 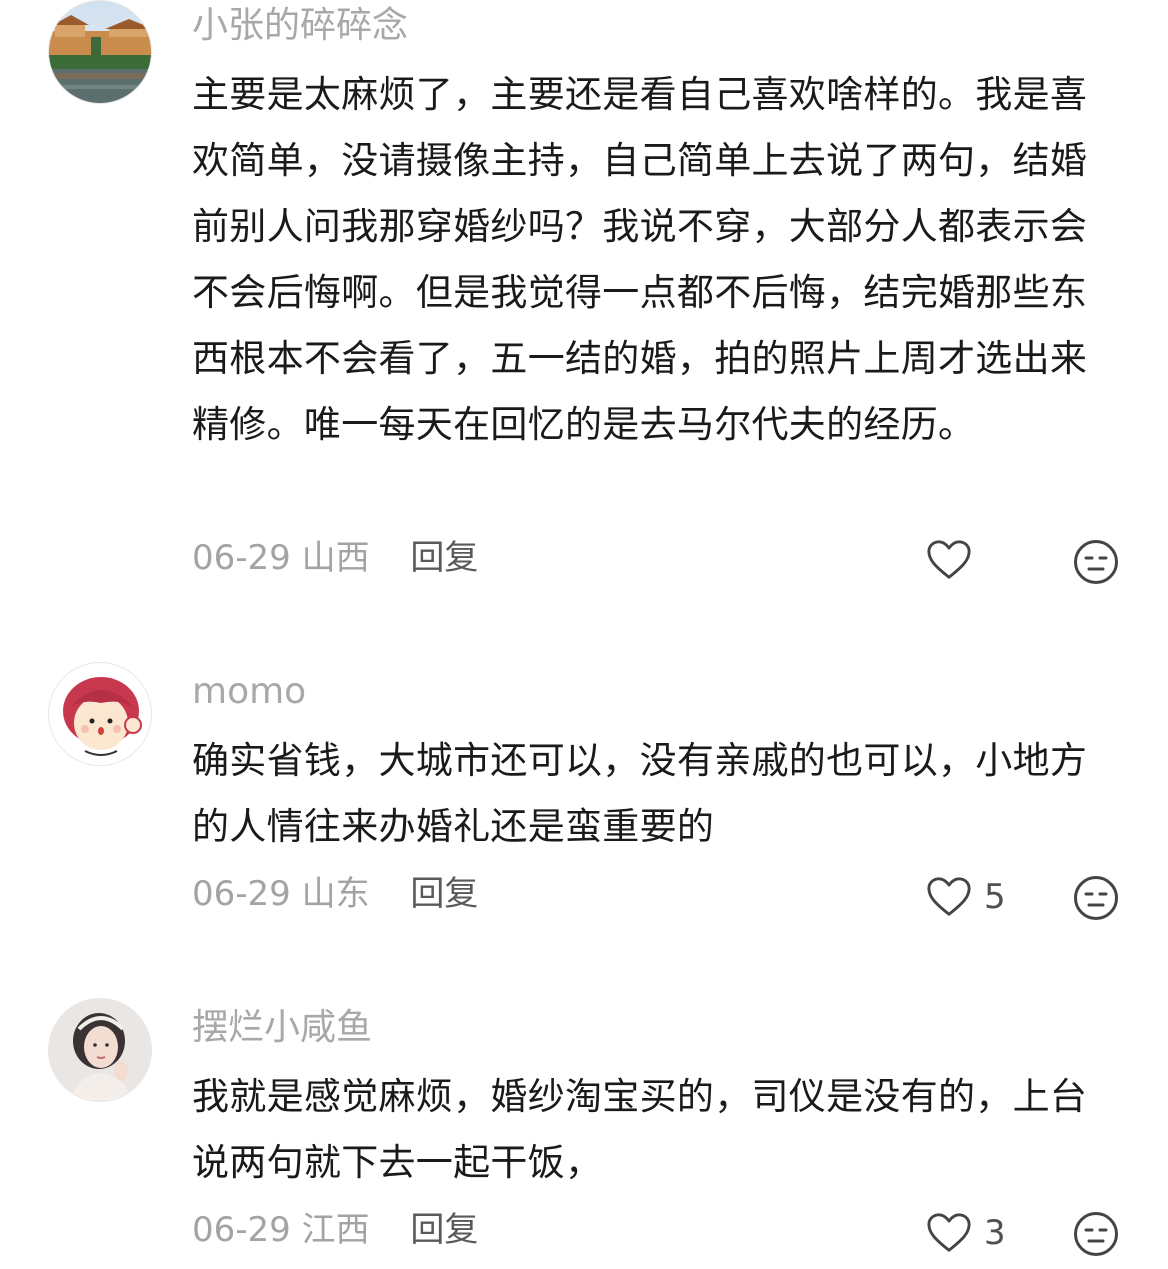 What do you see at coordinates (282, 1028) in the screenshot?
I see `comment-username: 摆烂小咸鱼` at bounding box center [282, 1028].